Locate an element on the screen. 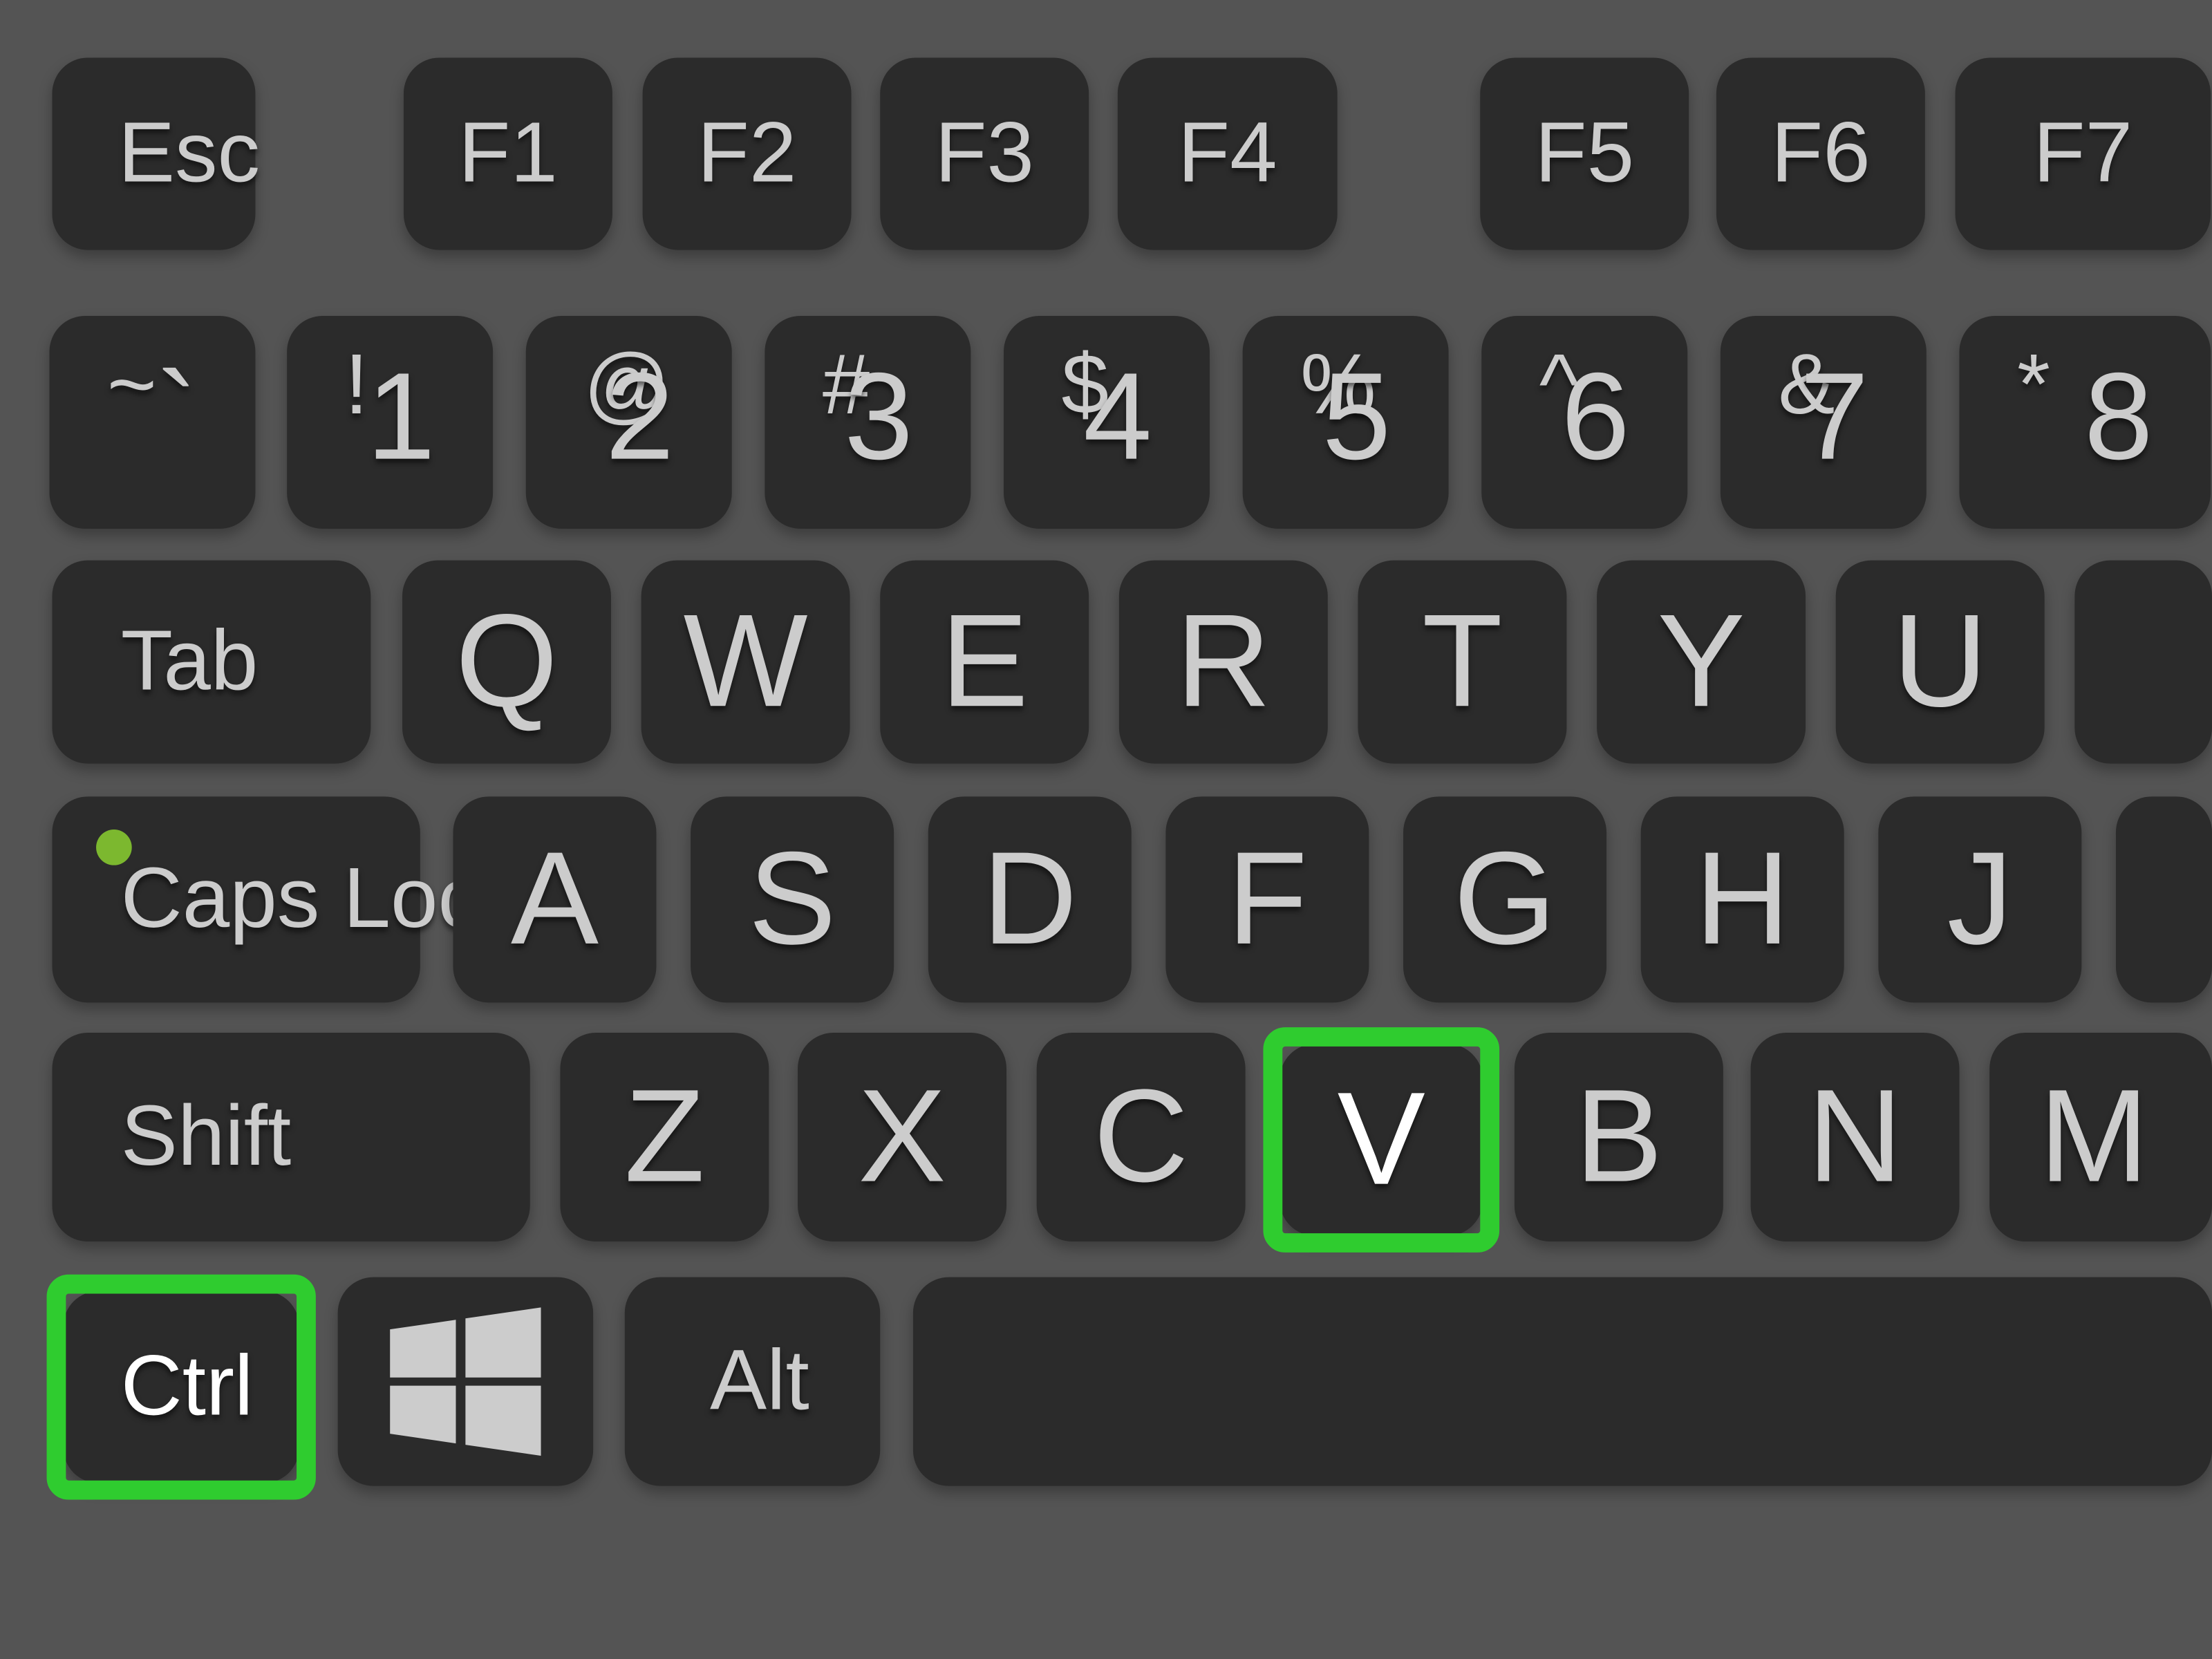 This screenshot has height=1659, width=2212. key-8: * 8 is located at coordinates (2085, 422).